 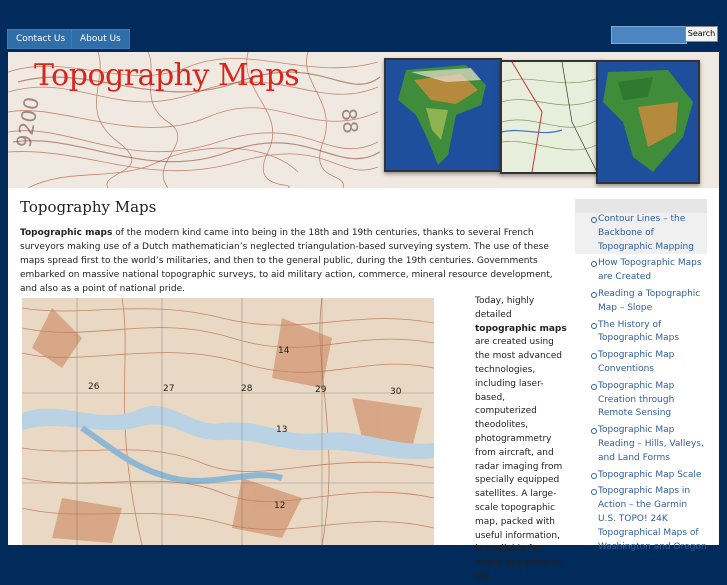 What do you see at coordinates (636, 362) in the screenshot?
I see `sidebar-link-label: Topographic Map Conventions` at bounding box center [636, 362].